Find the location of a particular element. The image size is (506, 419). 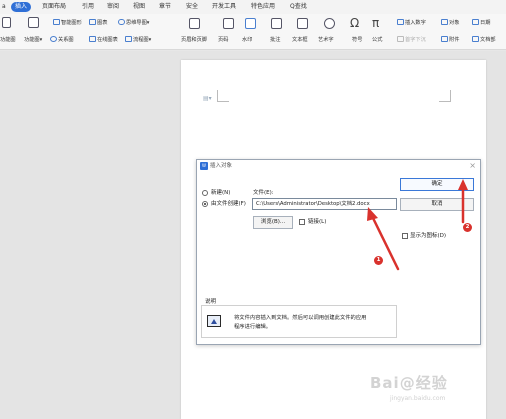

paperclip-icon is located at coordinates (444, 39).